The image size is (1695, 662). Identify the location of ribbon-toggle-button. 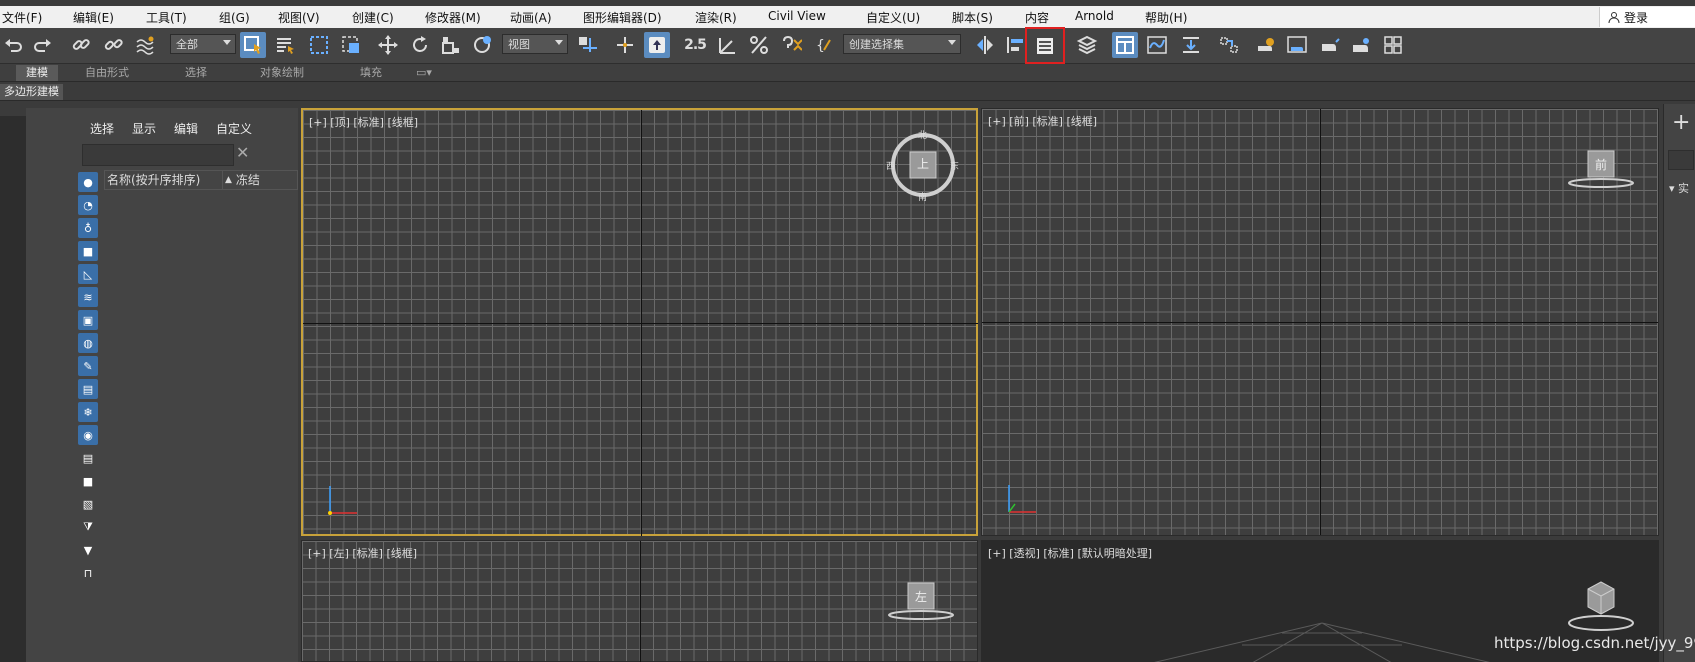
(1125, 45).